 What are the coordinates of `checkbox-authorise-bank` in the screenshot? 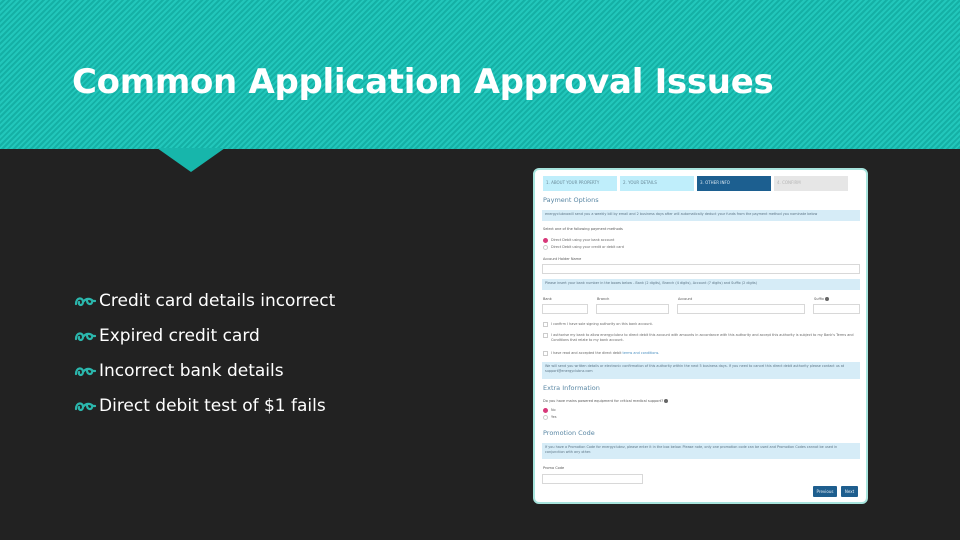 It's located at (545, 335).